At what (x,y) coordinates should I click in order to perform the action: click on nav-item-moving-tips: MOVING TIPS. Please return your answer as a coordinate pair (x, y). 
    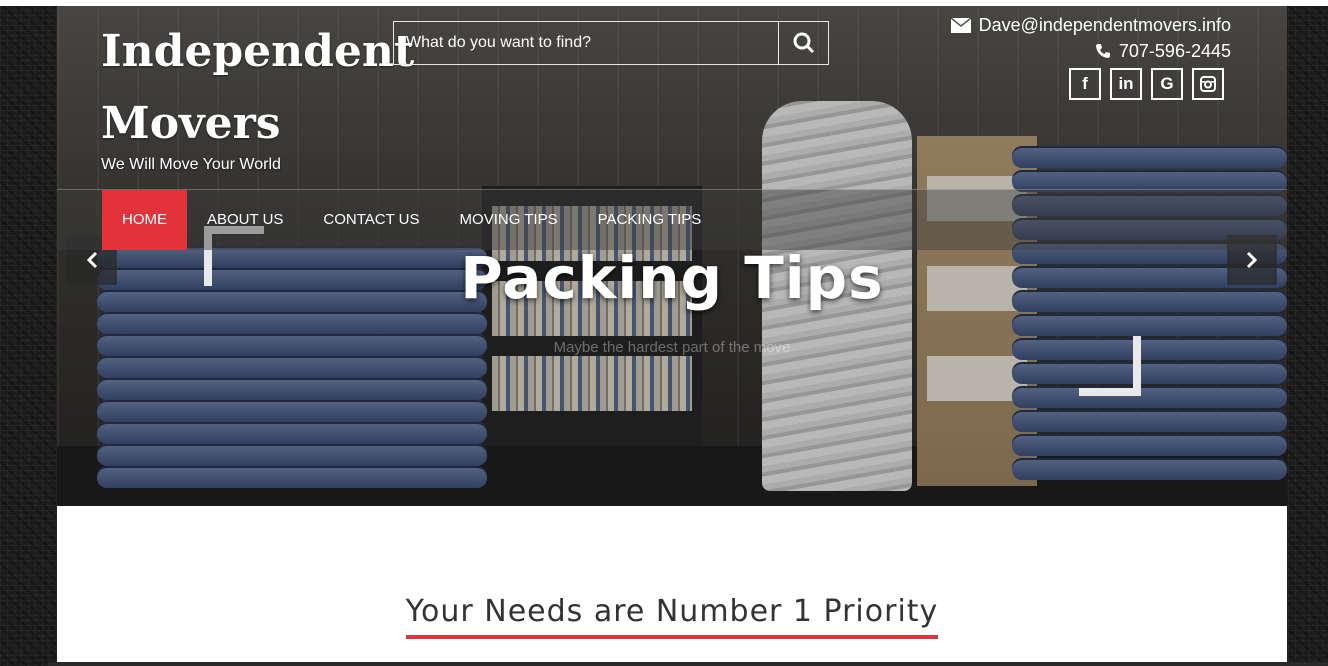
    Looking at the image, I should click on (509, 220).